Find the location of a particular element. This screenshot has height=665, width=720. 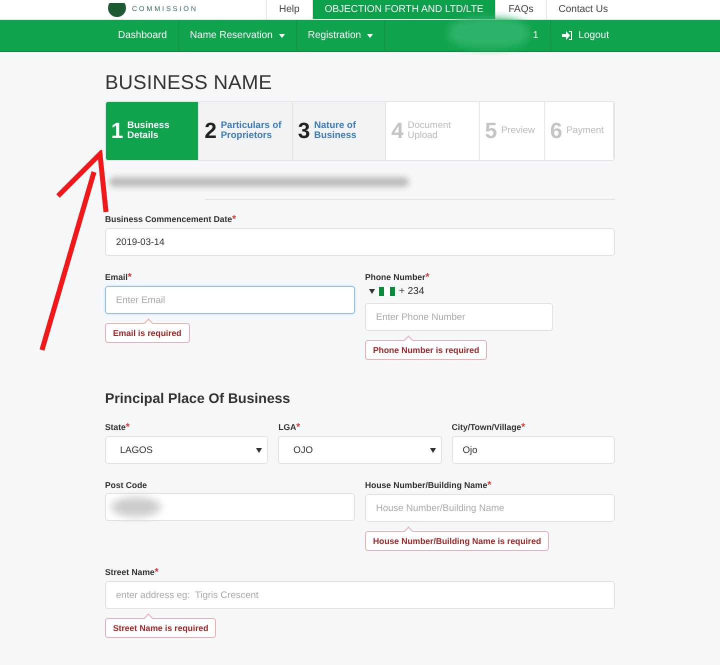

select-field: OJO is located at coordinates (360, 450).